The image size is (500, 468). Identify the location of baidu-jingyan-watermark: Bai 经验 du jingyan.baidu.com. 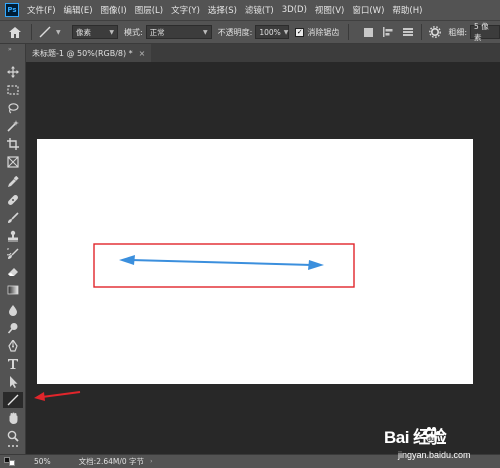
(440, 444).